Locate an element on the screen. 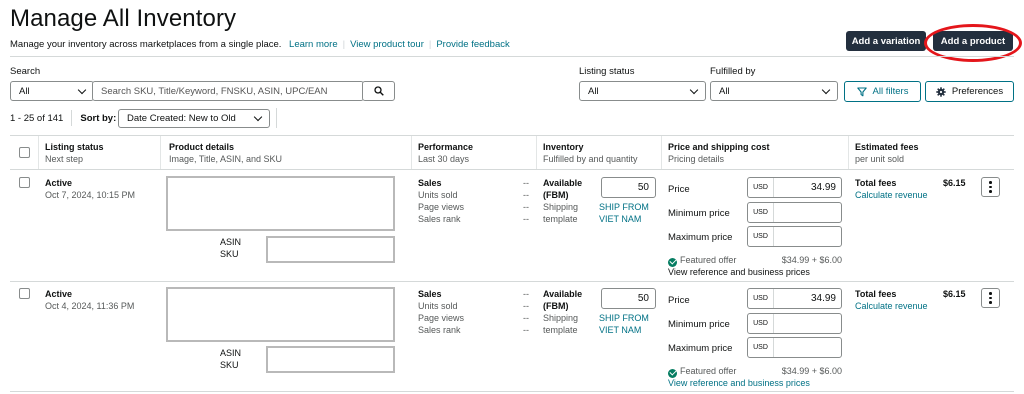  row-divider is located at coordinates (512, 281).